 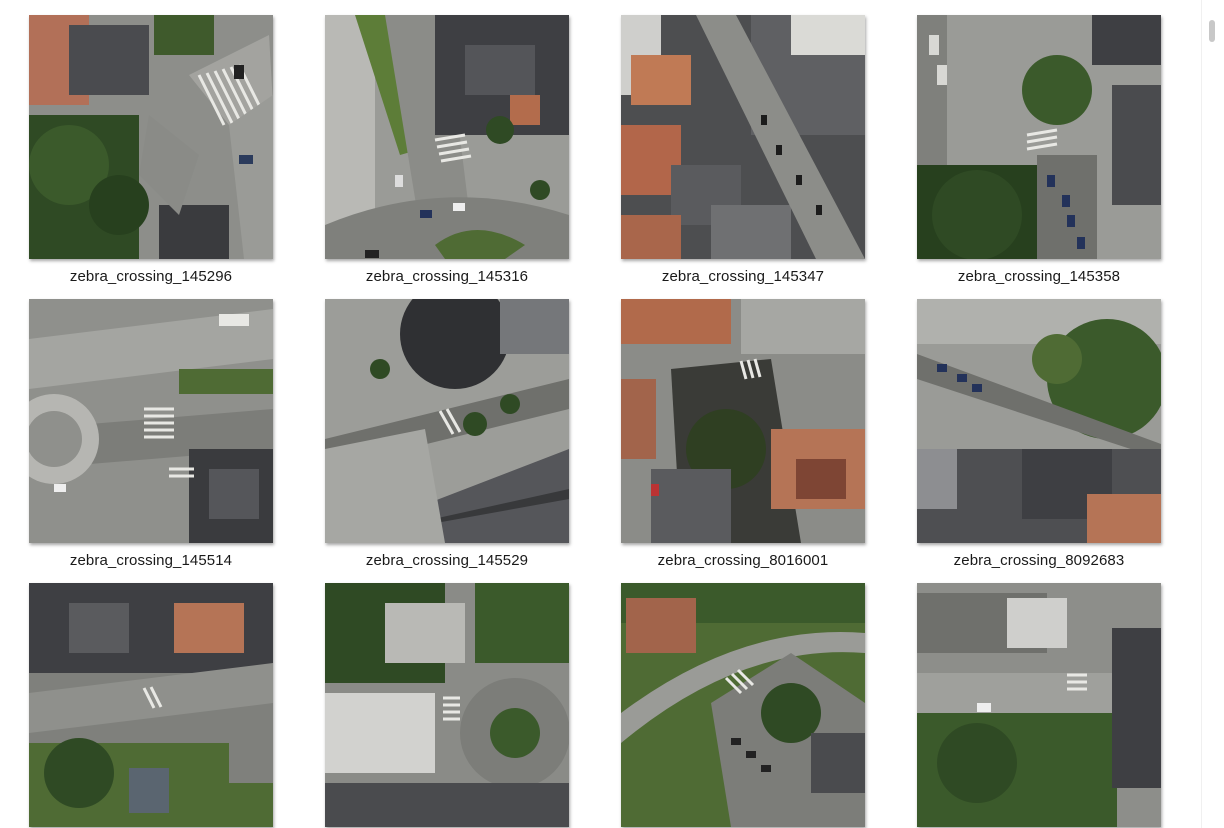 What do you see at coordinates (151, 560) in the screenshot?
I see `thumbnail-caption: zebra_crossing_145514` at bounding box center [151, 560].